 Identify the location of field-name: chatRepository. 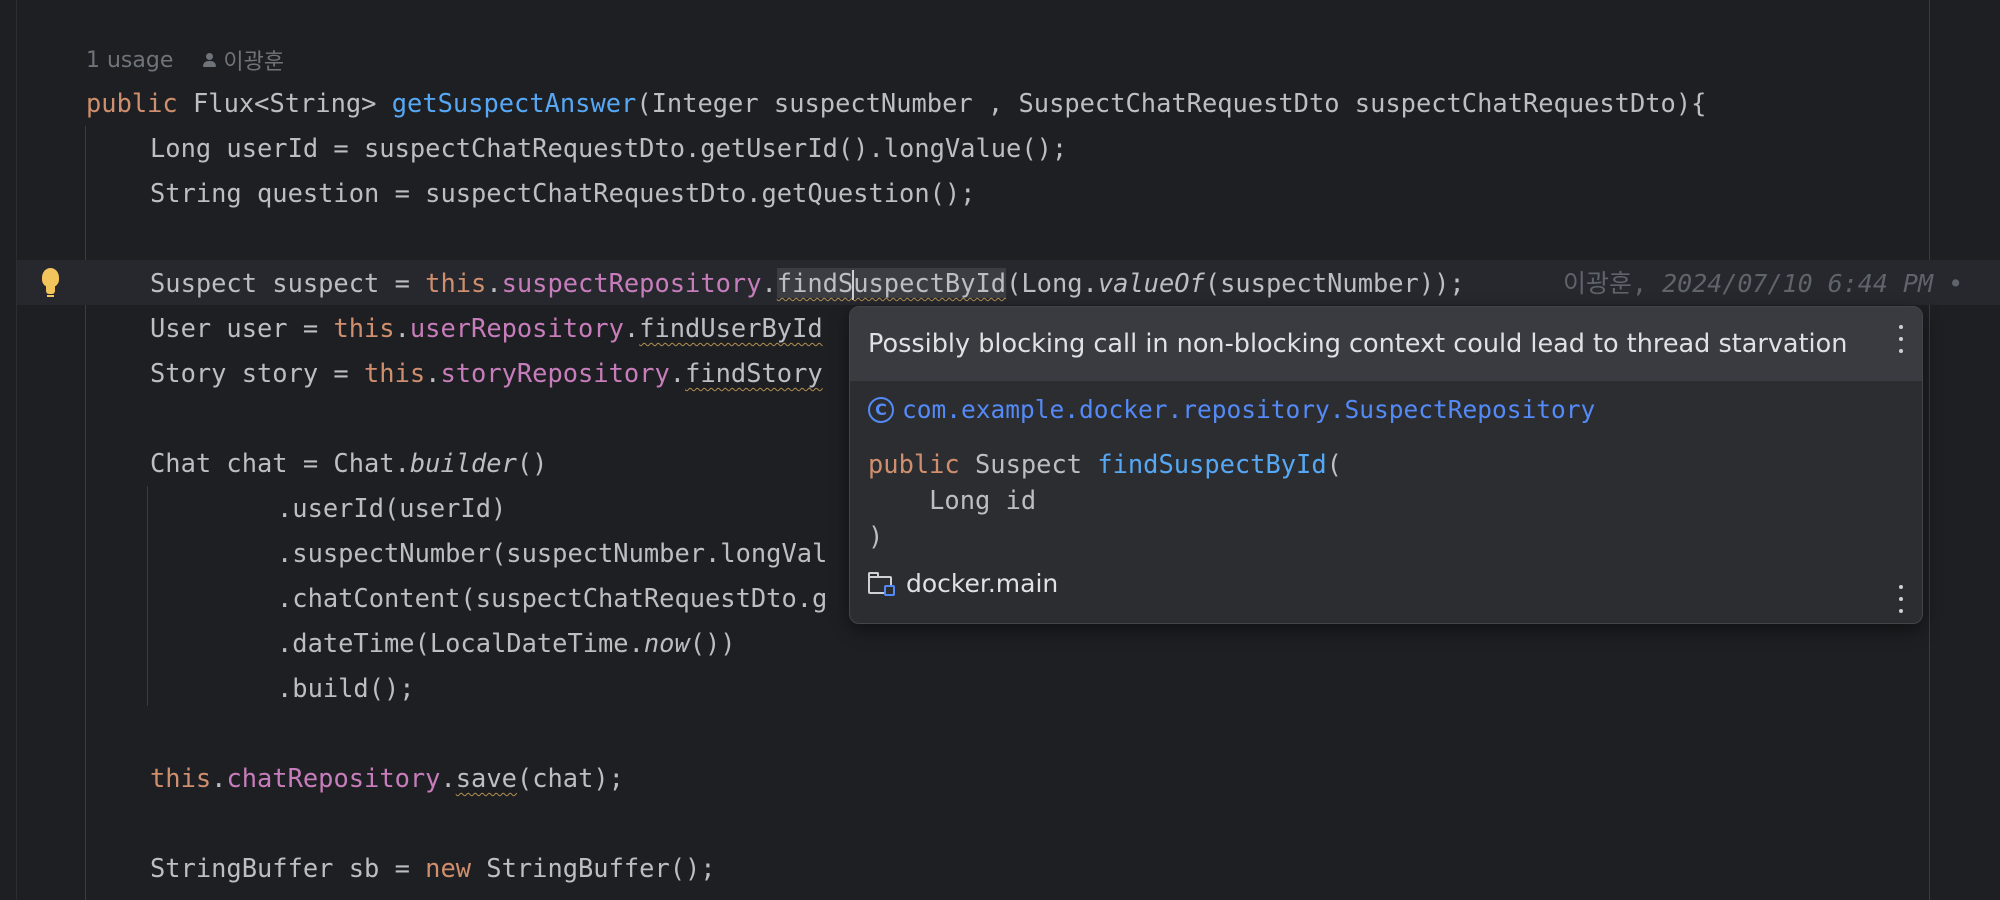
(333, 778).